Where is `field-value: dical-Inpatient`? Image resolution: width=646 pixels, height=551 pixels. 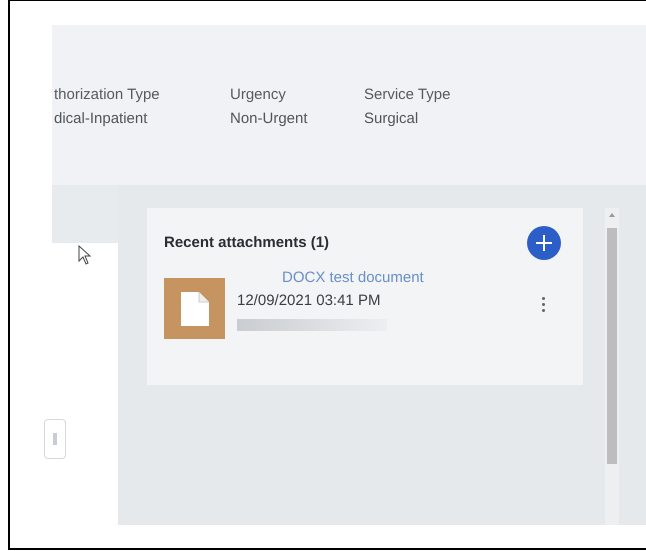
field-value: dical-Inpatient is located at coordinates (101, 119).